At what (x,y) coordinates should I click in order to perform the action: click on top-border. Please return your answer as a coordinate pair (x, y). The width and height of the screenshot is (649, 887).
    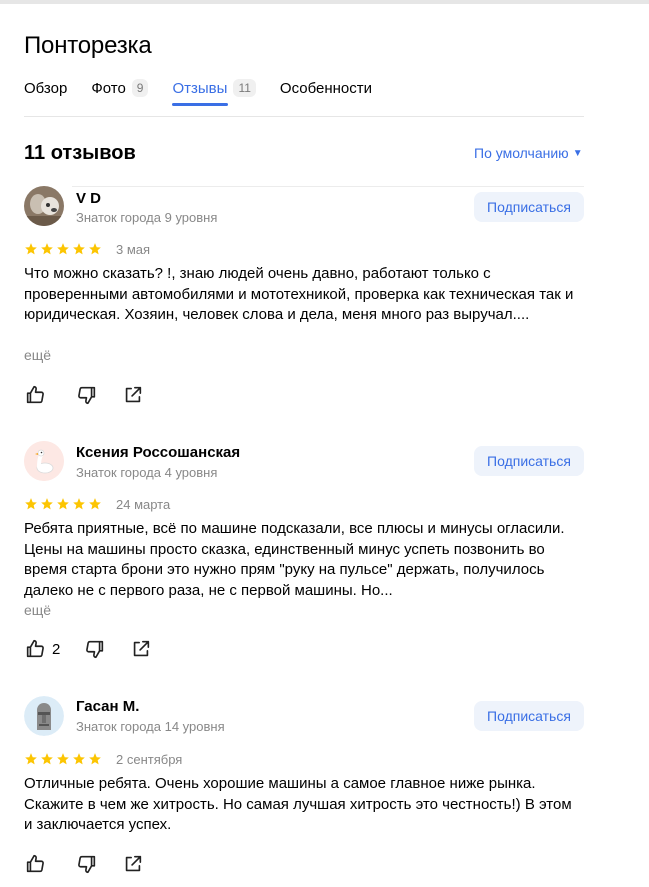
    Looking at the image, I should click on (324, 2).